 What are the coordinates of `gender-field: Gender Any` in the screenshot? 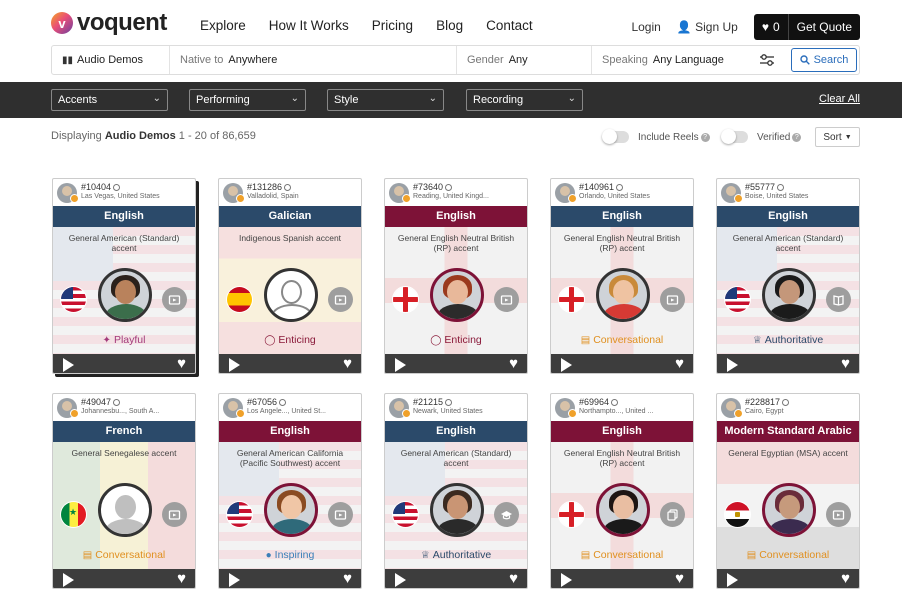 It's located at (524, 60).